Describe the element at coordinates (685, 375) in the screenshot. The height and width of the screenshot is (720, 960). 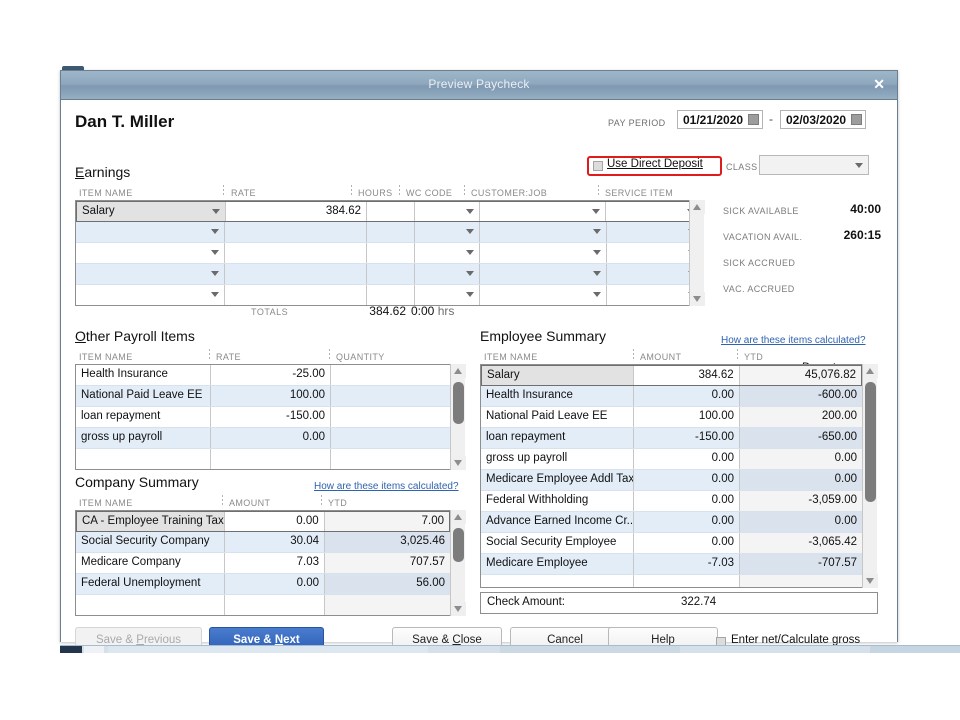
I see `es-amount: 384.62` at that location.